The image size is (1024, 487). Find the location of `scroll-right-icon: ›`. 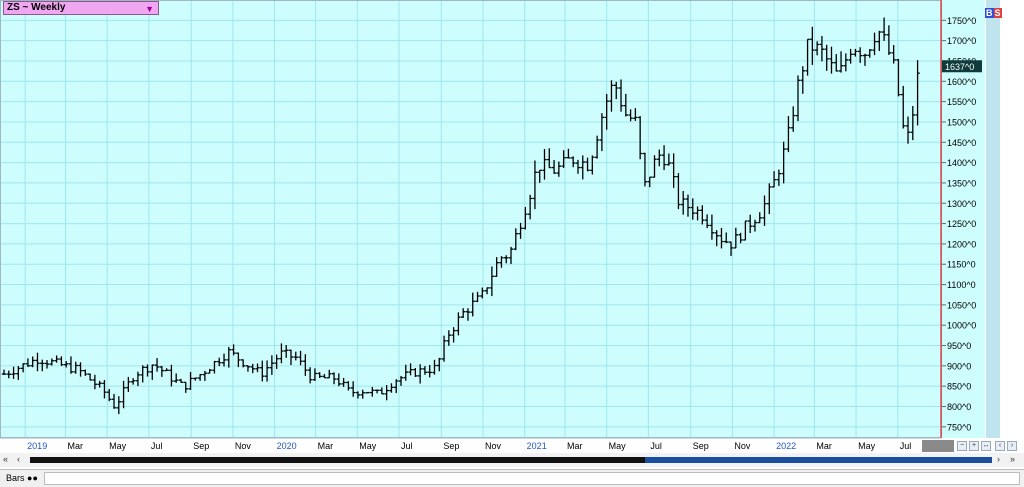

scroll-right-icon: › is located at coordinates (998, 459).